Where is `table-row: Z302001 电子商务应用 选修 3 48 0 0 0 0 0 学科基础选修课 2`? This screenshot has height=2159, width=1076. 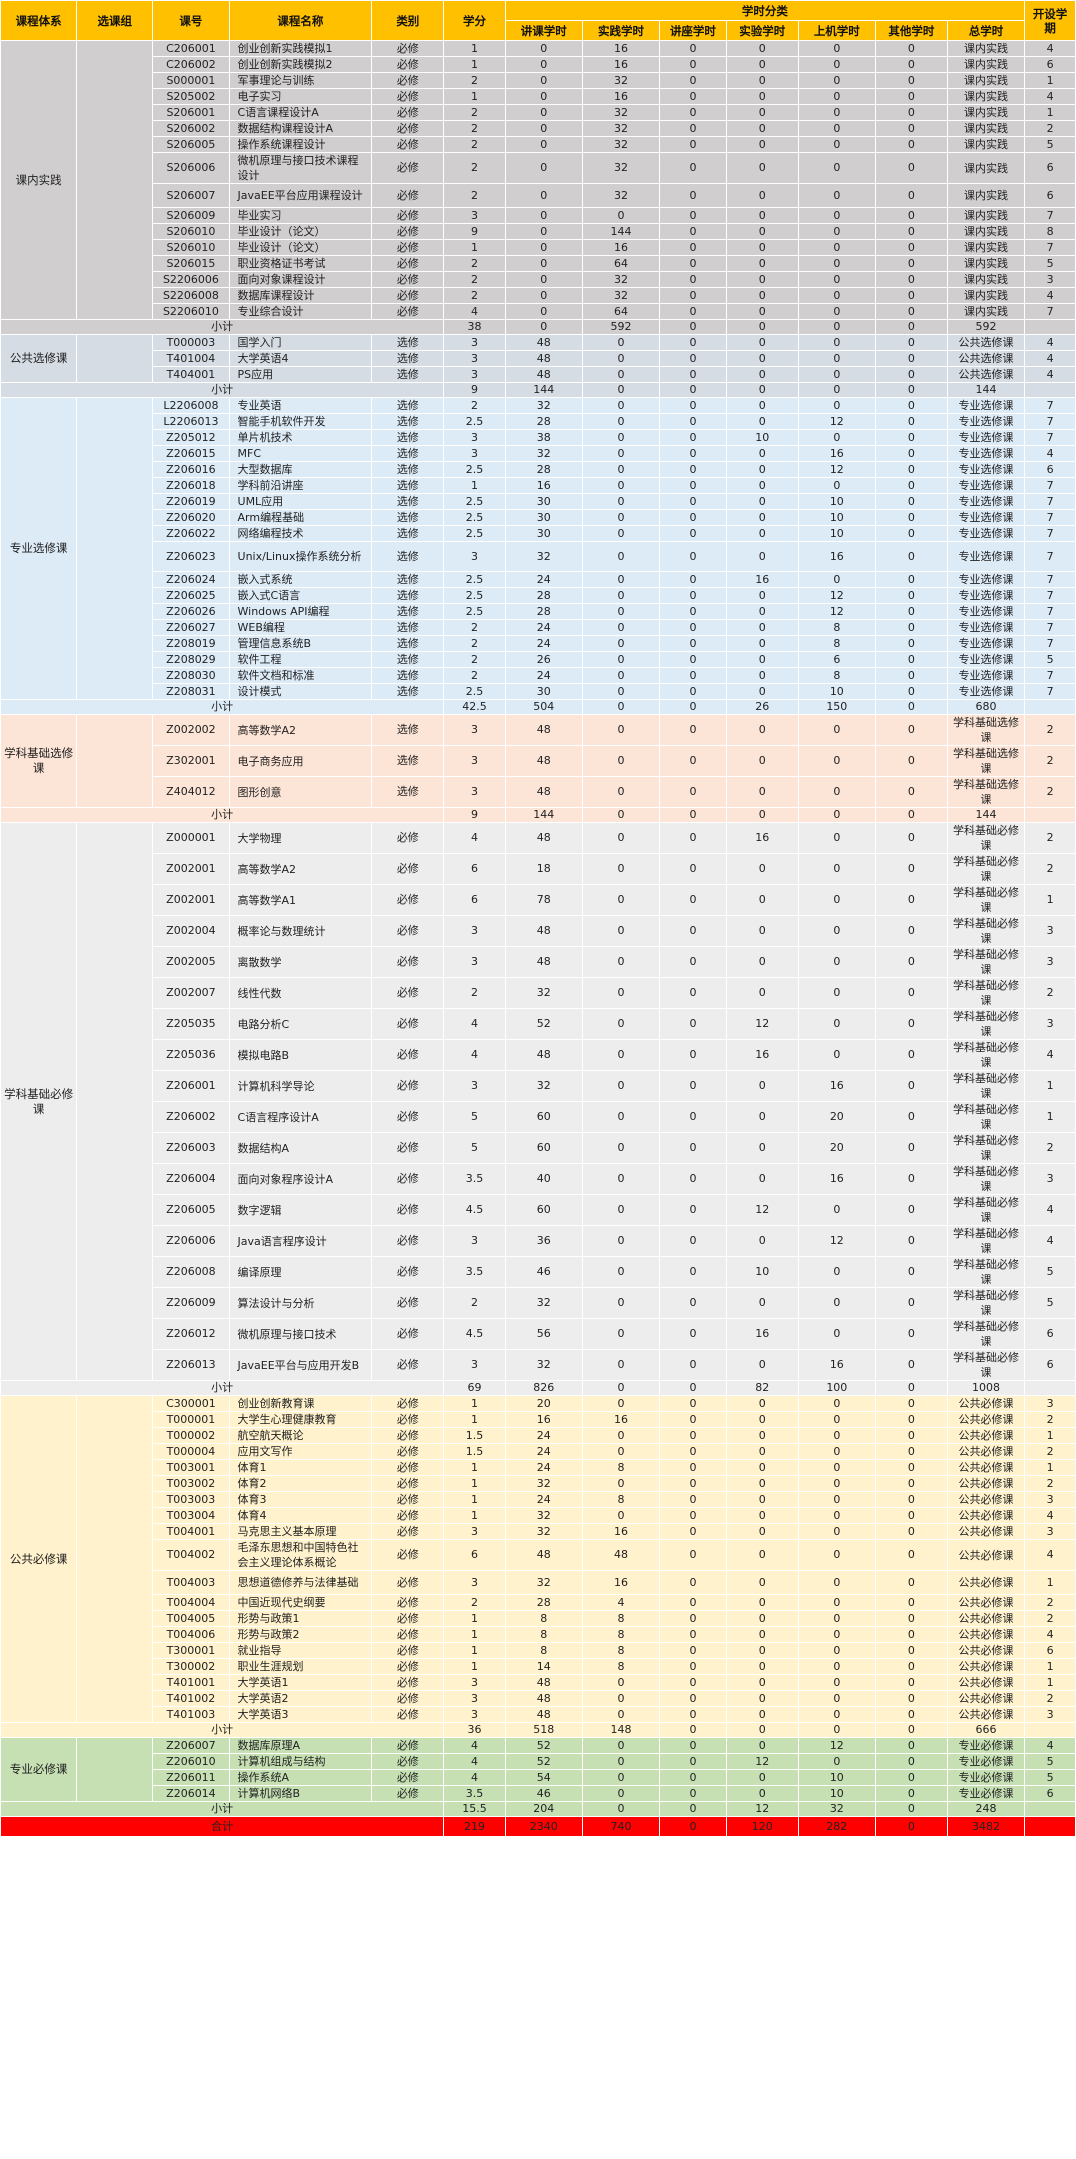 table-row: Z302001 电子商务应用 选修 3 48 0 0 0 0 0 学科基础选修课 2 is located at coordinates (538, 761).